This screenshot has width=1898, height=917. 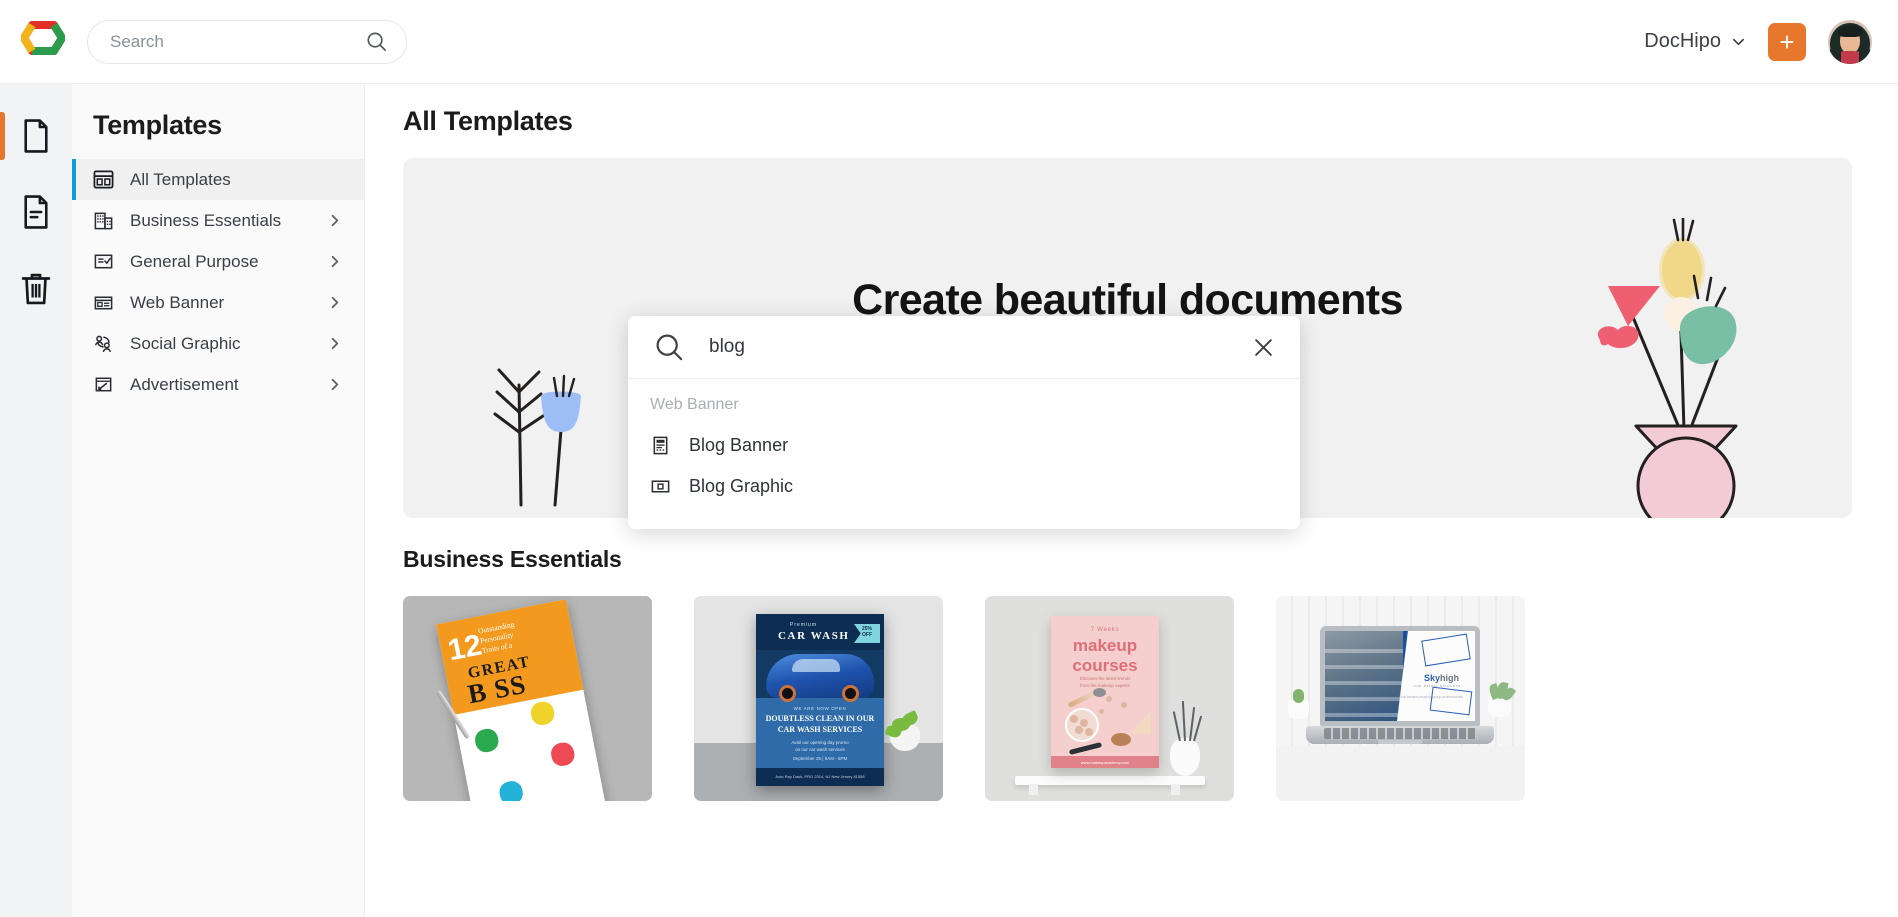 I want to click on sidebar-item-advertisement: Advertisement, so click(x=218, y=384).